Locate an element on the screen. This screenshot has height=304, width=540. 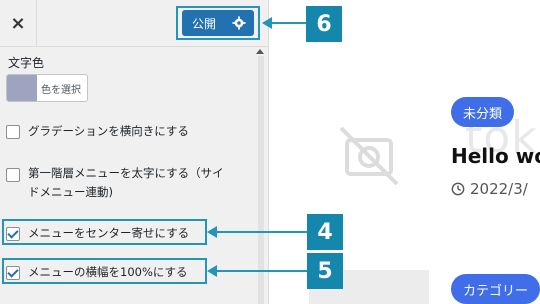
color-swatch is located at coordinates (22, 88).